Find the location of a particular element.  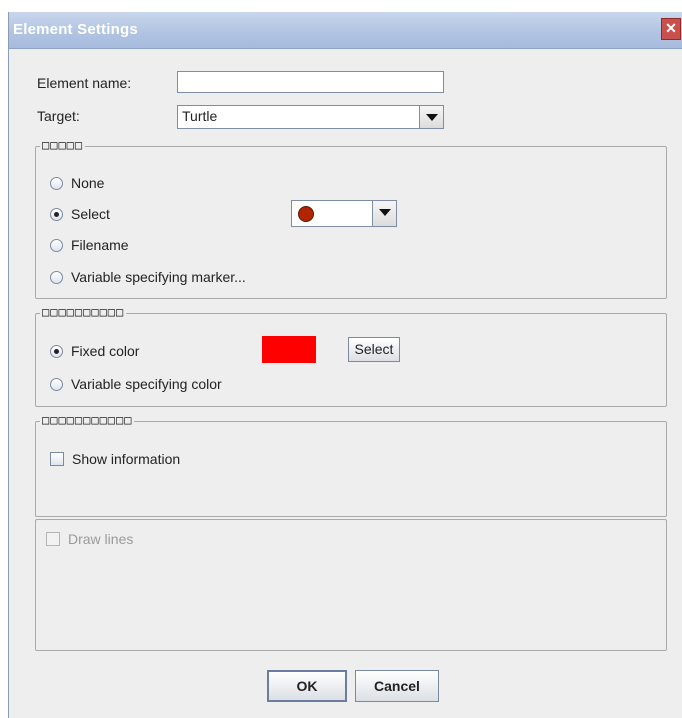

cancel-button: Cancel is located at coordinates (397, 686).